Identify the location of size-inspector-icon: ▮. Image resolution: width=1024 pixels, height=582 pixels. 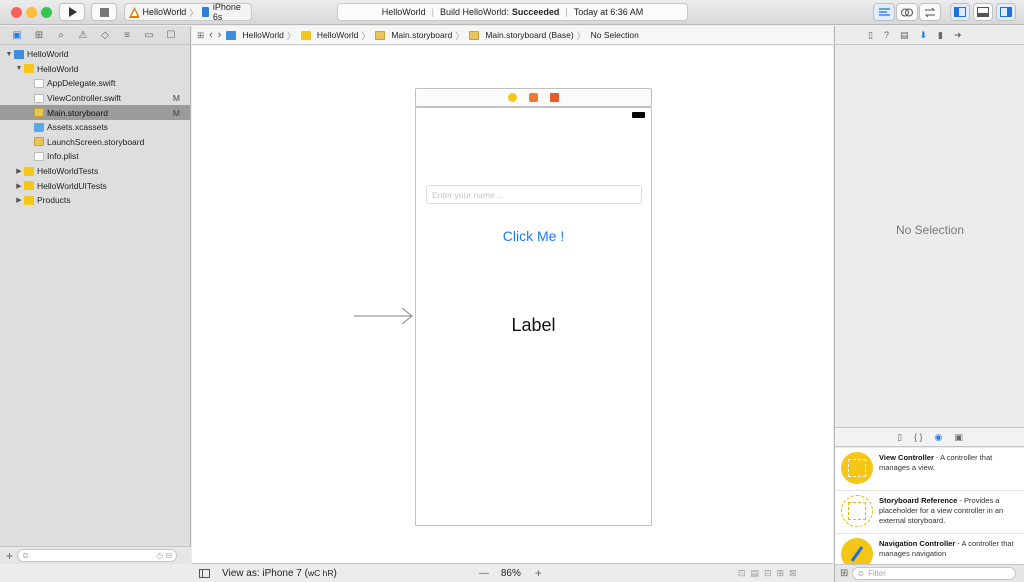
(940, 35).